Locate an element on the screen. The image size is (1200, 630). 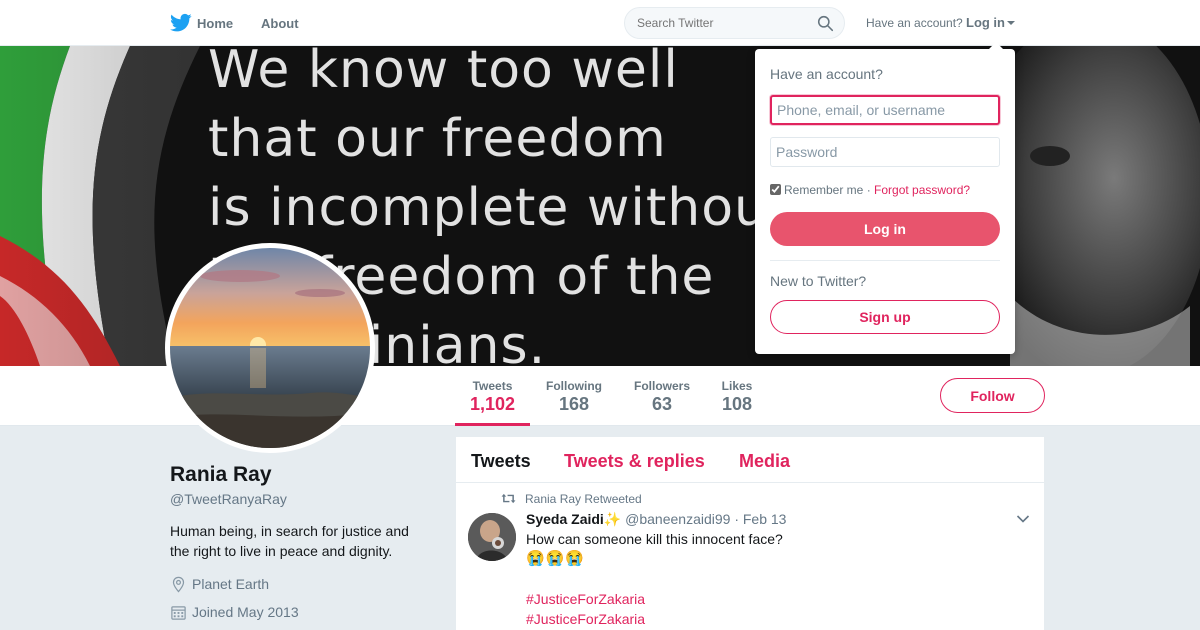
avatar-sunset-image is located at coordinates (270, 348).